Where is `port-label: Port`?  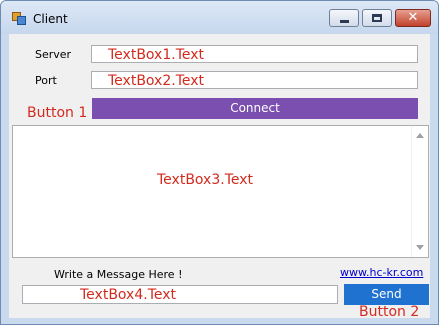 port-label: Port is located at coordinates (46, 80).